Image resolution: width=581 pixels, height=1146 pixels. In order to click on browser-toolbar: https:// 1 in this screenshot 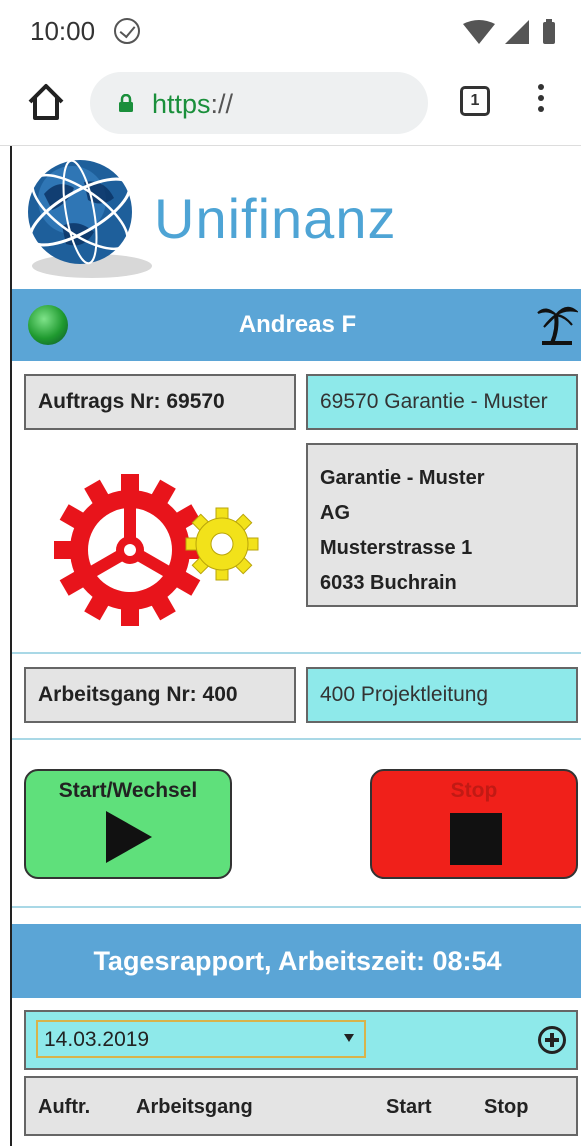, I will do `click(290, 104)`.